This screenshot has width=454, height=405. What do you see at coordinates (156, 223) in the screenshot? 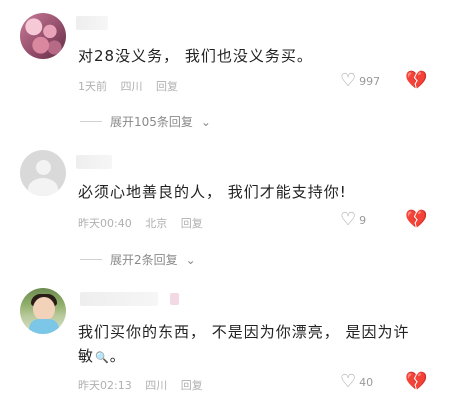
I see `comment-location: 北京` at bounding box center [156, 223].